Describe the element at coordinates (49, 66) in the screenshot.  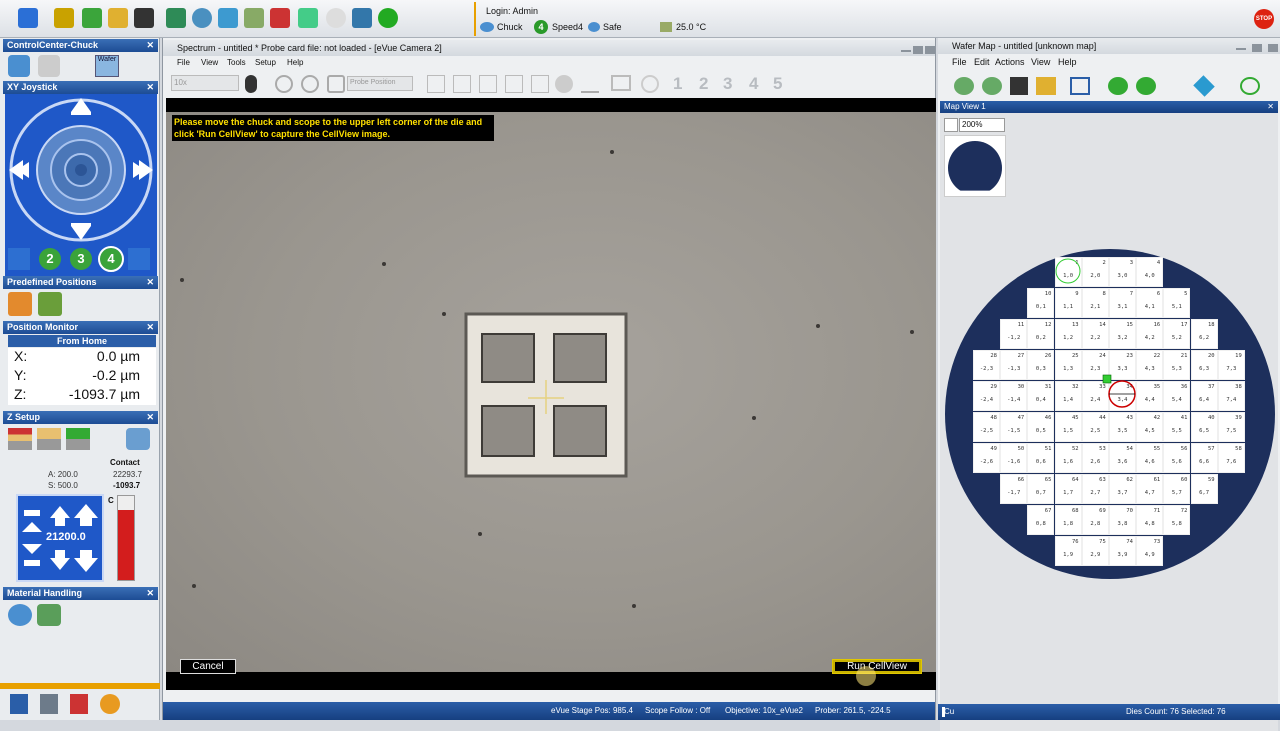
I see `probe-tab-icon` at that location.